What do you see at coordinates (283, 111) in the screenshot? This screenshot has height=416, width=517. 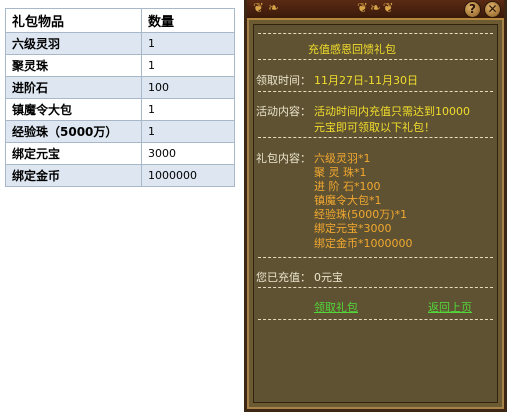 I see `activity-label: 活动内容：` at bounding box center [283, 111].